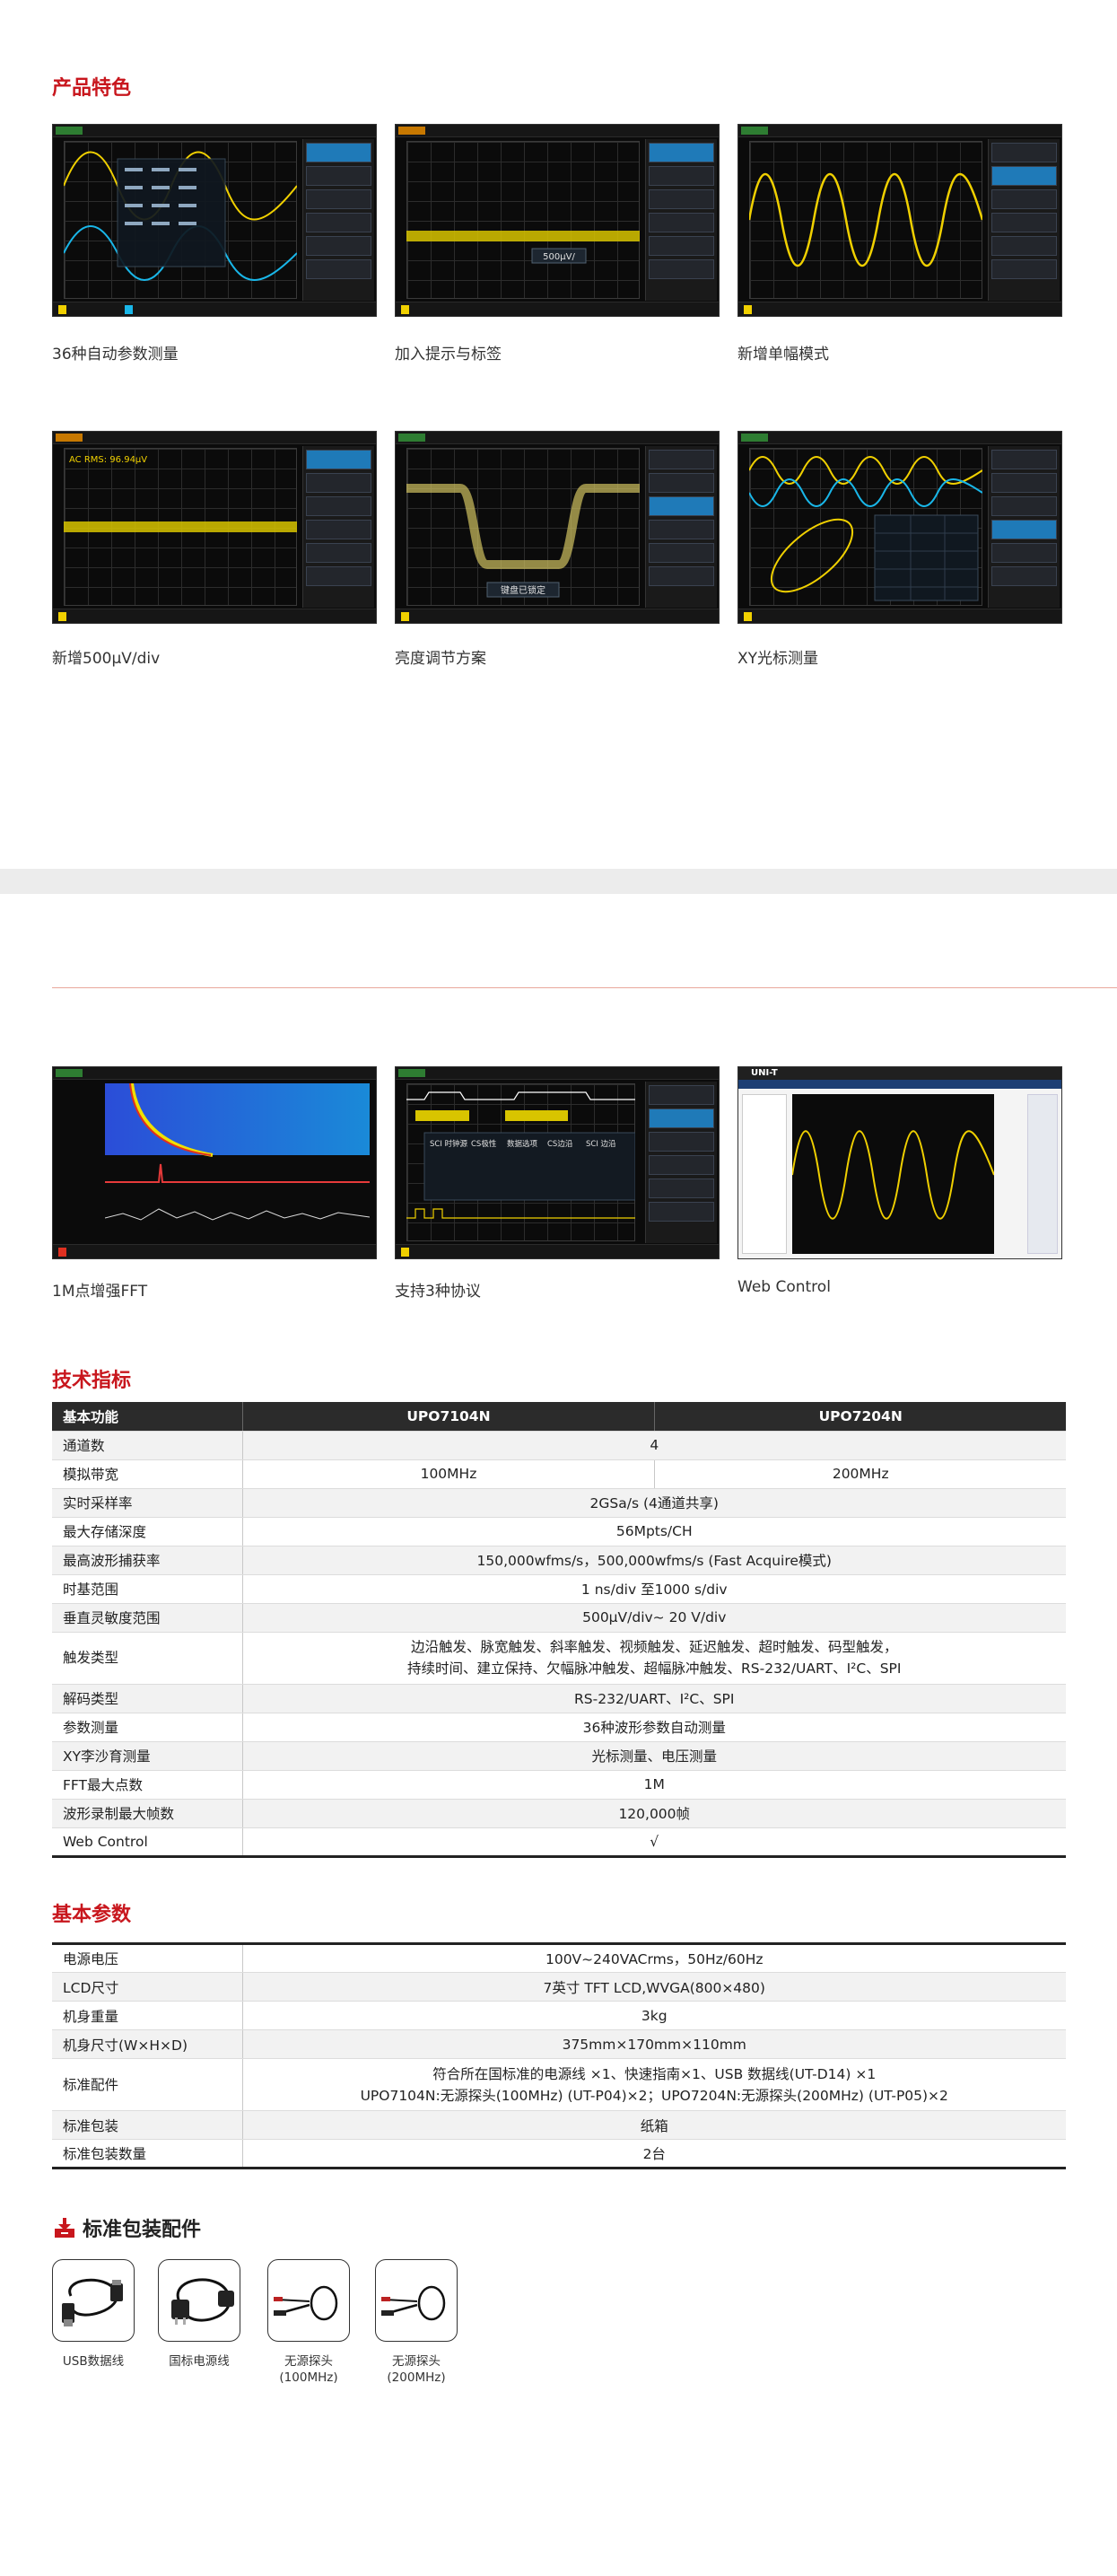 The width and height of the screenshot is (1117, 2576). What do you see at coordinates (523, 590) in the screenshot?
I see `key-lock-text: 键盘已锁定` at bounding box center [523, 590].